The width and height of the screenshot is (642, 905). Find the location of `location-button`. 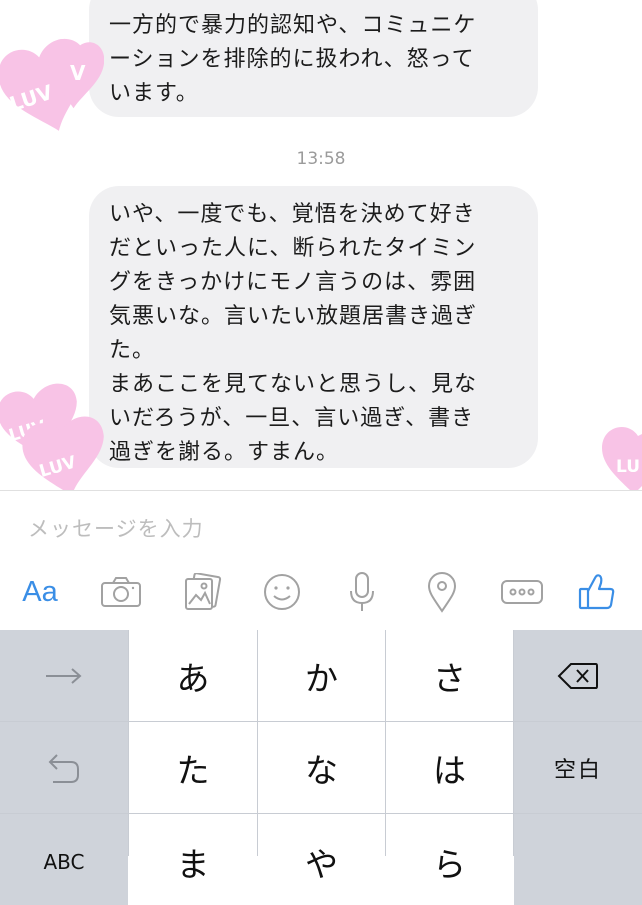

location-button is located at coordinates (442, 592).